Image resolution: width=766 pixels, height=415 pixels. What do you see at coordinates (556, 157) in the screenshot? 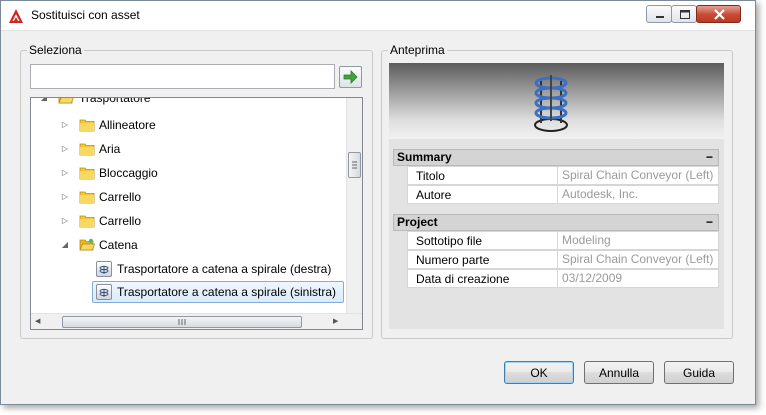
I see `section-summary-header: Summary −` at bounding box center [556, 157].